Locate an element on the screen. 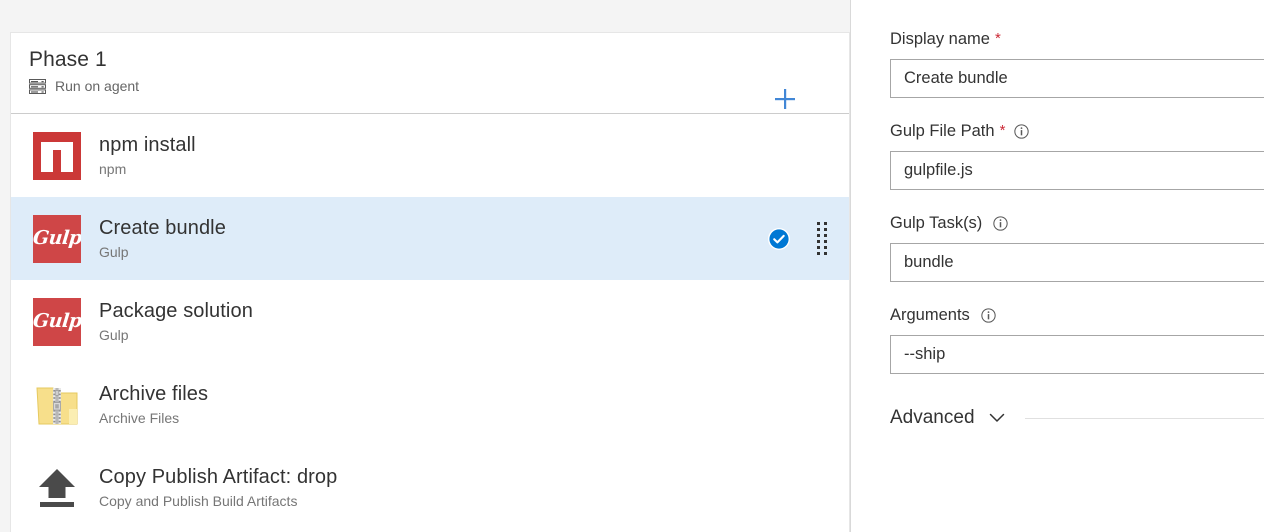 This screenshot has width=1264, height=532. display-name-input is located at coordinates (1077, 78).